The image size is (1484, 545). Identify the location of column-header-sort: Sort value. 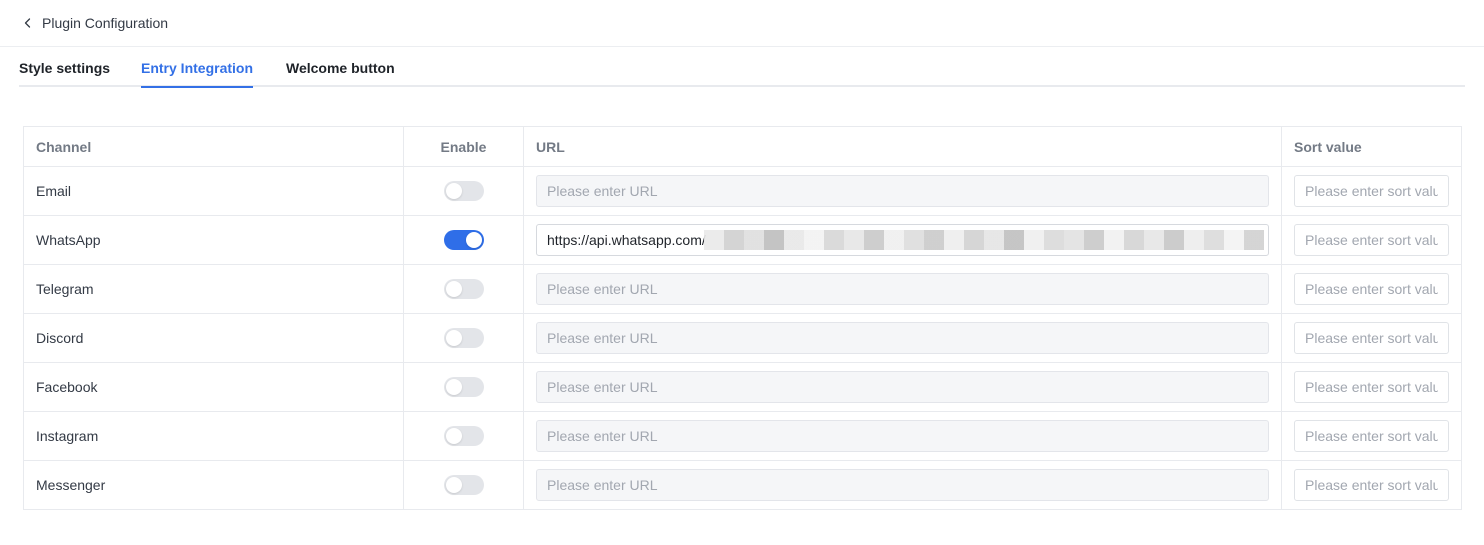
(1371, 146).